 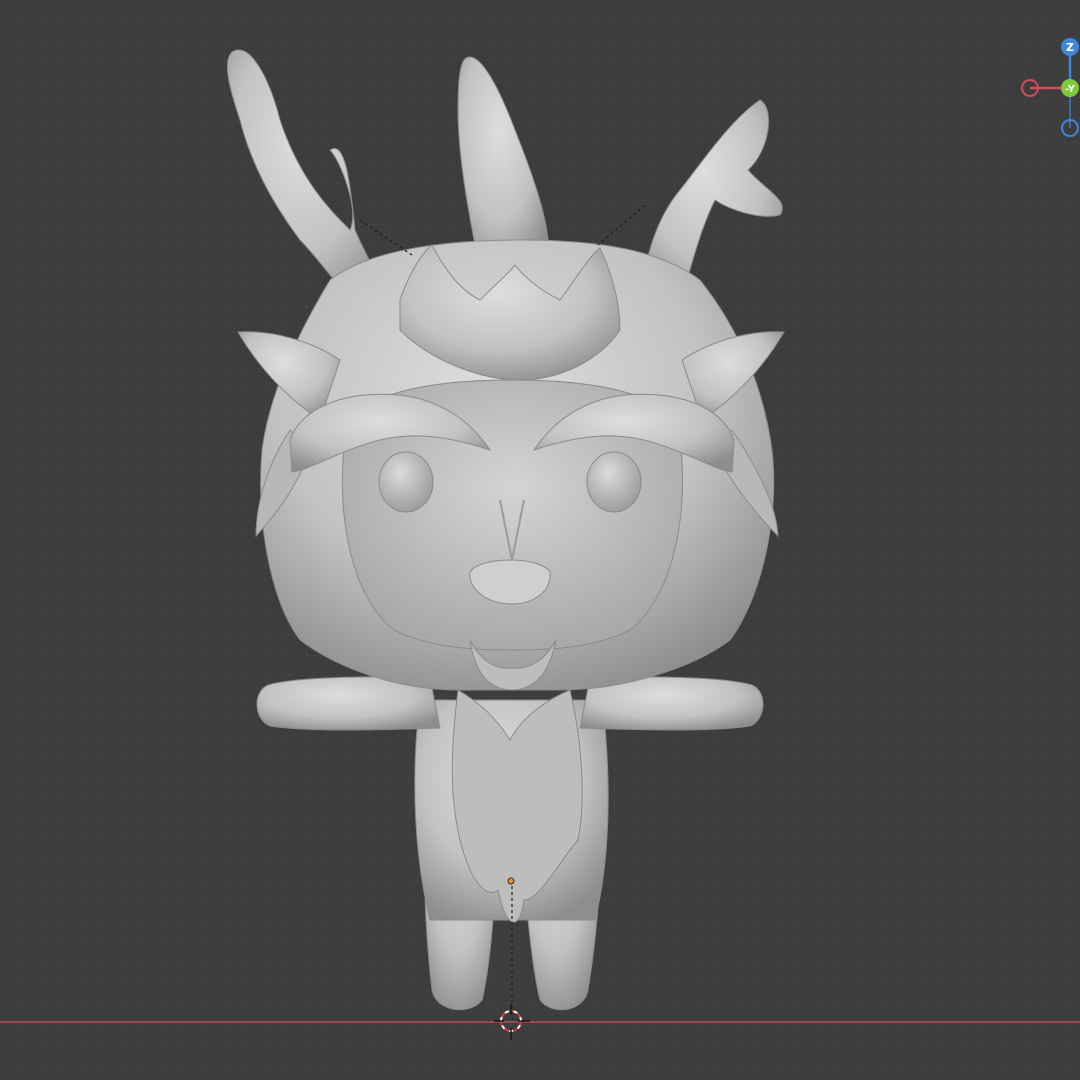 What do you see at coordinates (503, 163) in the screenshot?
I see `center-horn` at bounding box center [503, 163].